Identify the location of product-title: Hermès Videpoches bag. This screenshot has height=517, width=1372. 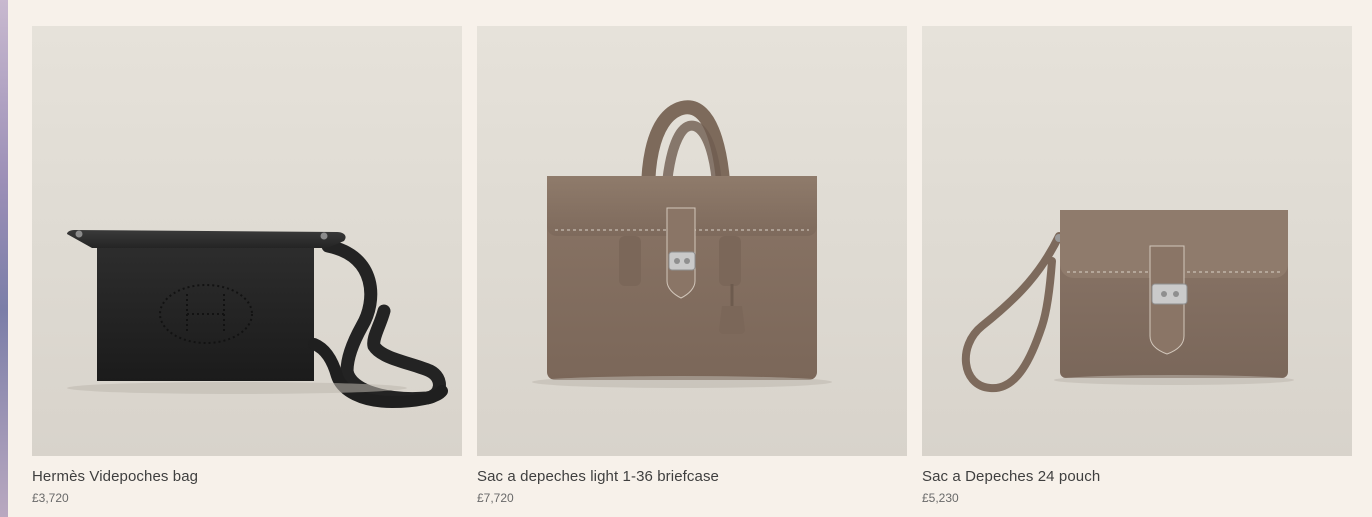
(247, 477).